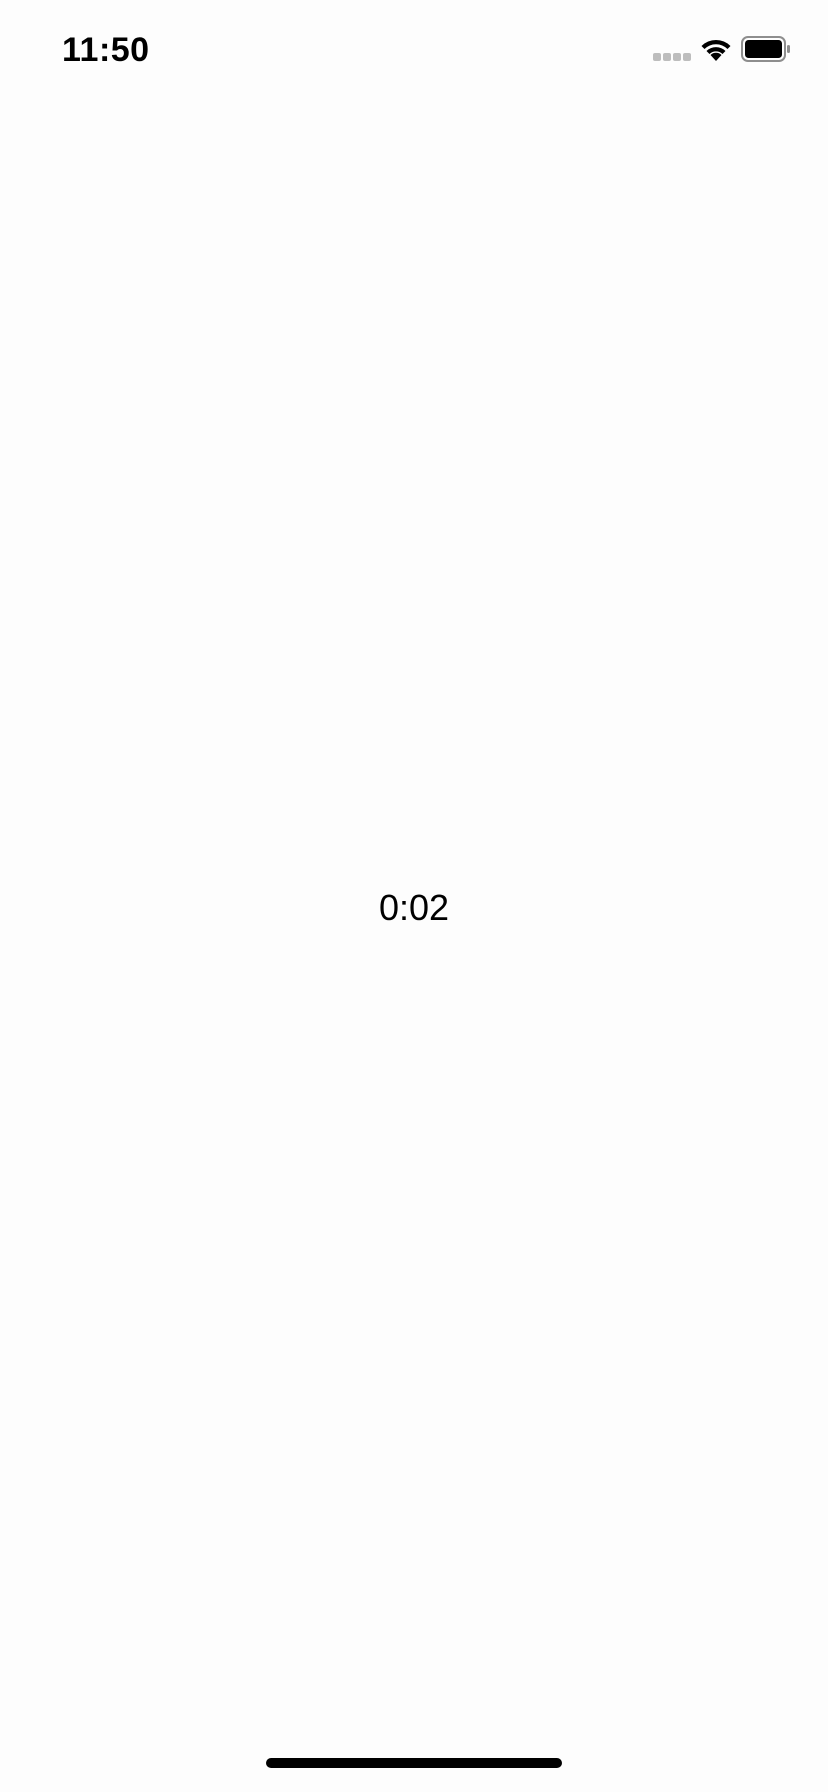 Image resolution: width=828 pixels, height=1792 pixels. I want to click on cellular-signal-icon, so click(673, 58).